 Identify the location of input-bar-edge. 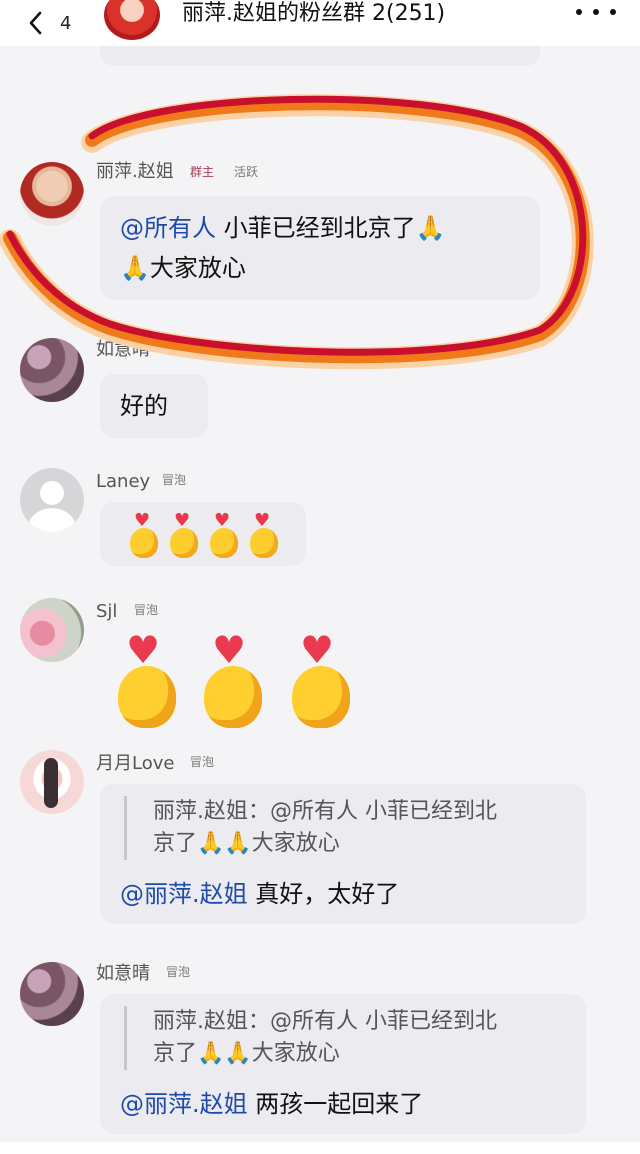
(320, 1148).